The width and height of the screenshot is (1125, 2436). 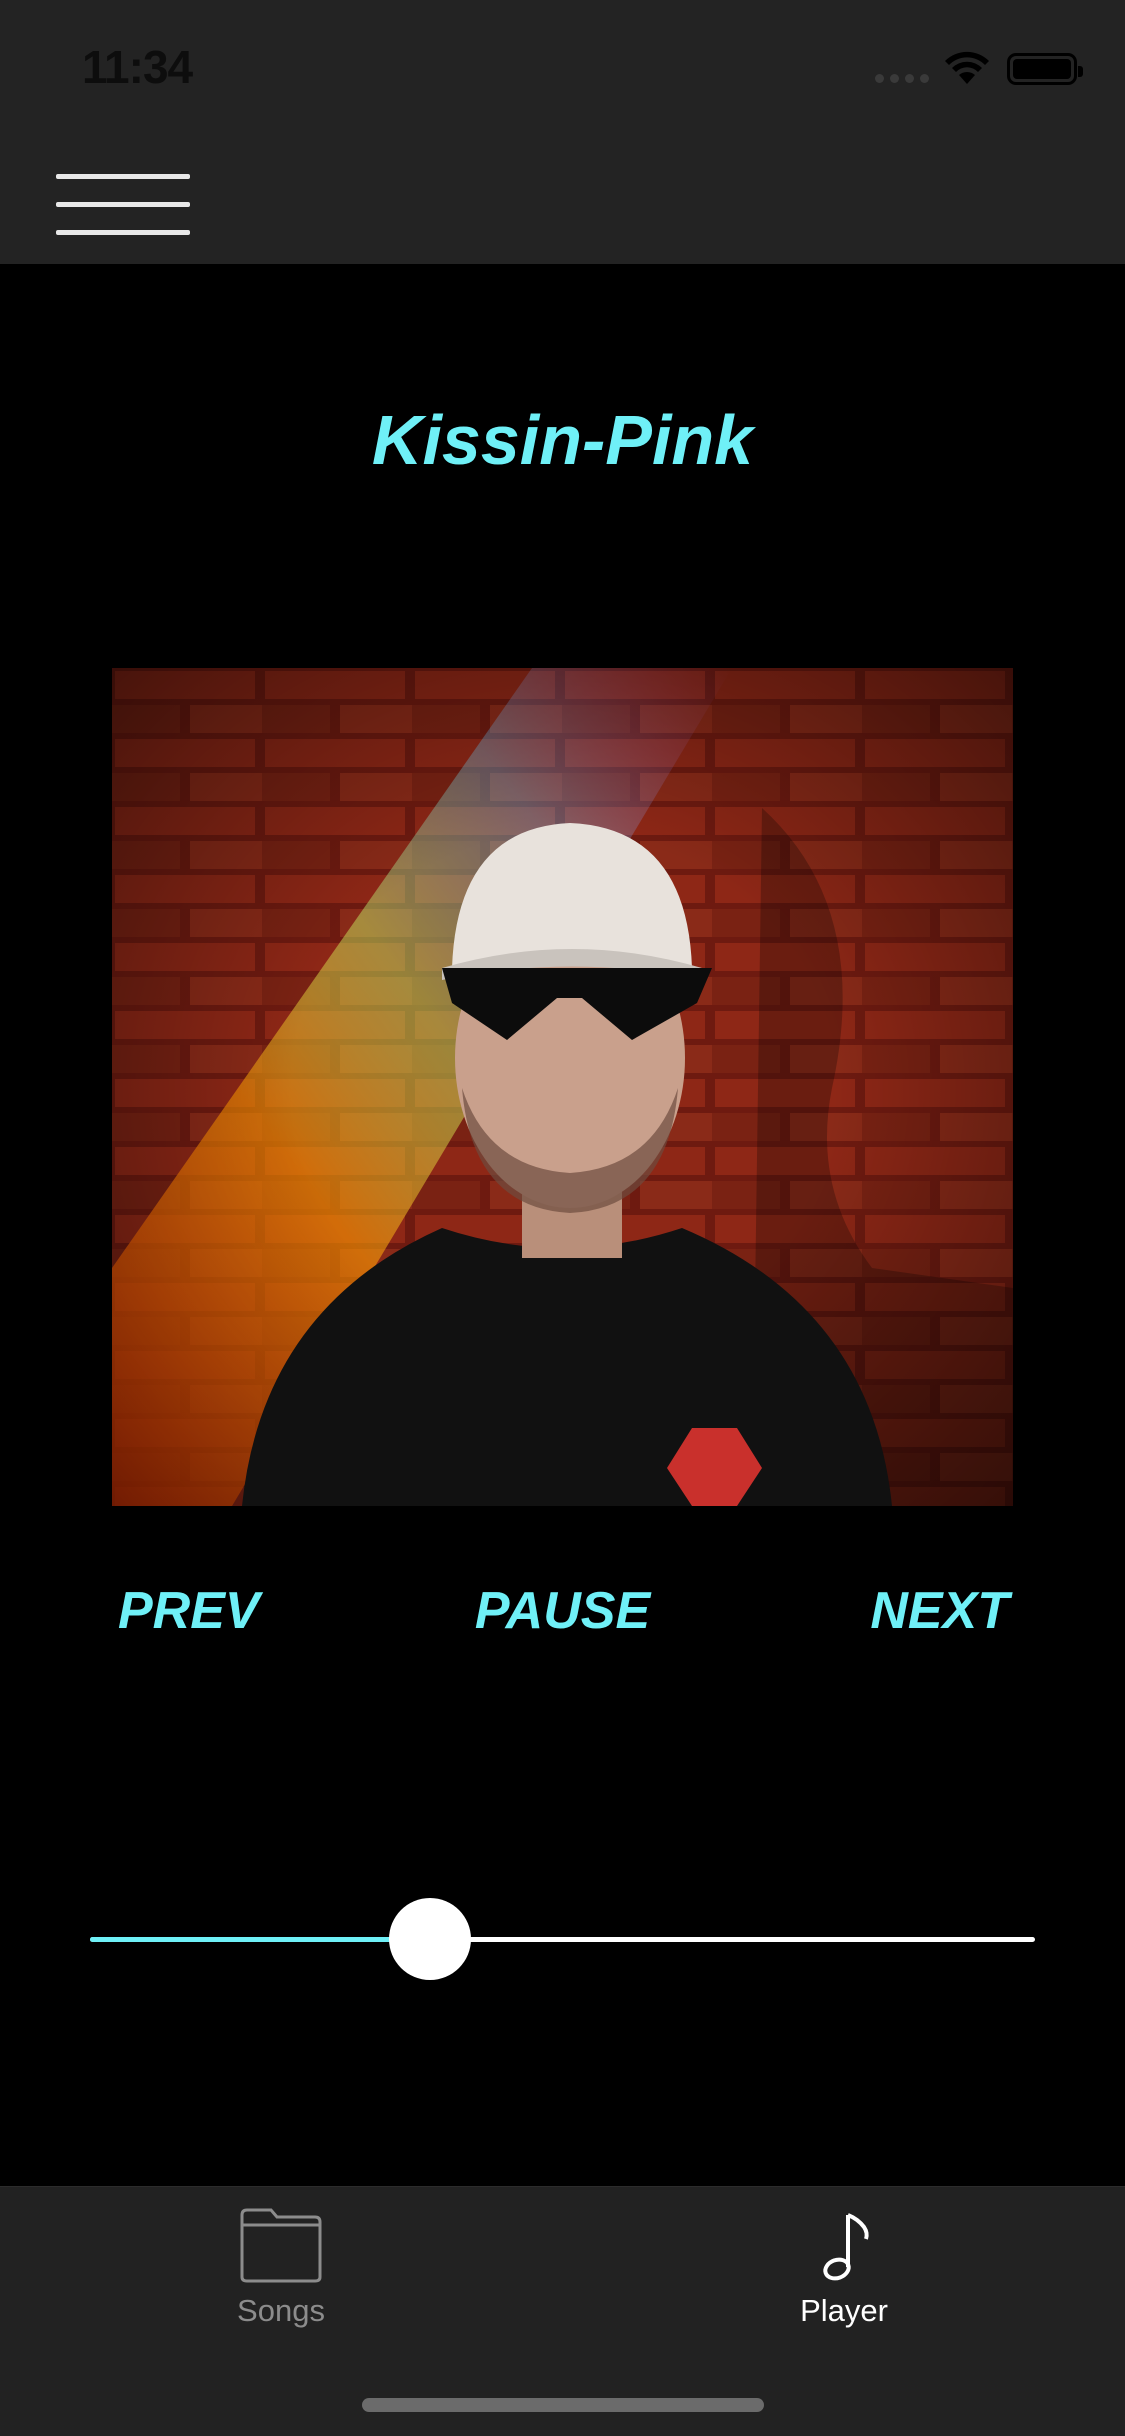 What do you see at coordinates (260, 1939) in the screenshot?
I see `slider-fill` at bounding box center [260, 1939].